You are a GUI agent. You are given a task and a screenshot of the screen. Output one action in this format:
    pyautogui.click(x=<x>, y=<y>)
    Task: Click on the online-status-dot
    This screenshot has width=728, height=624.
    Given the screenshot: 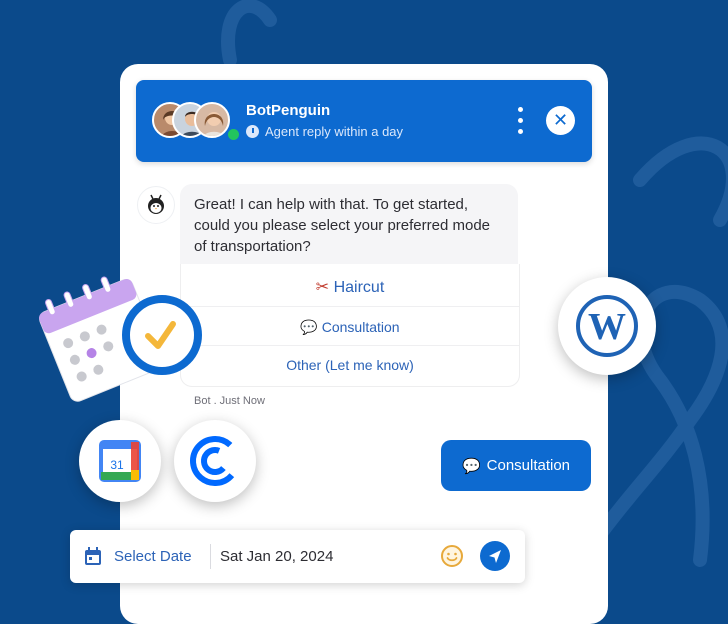 What is the action you would take?
    pyautogui.click(x=233, y=134)
    